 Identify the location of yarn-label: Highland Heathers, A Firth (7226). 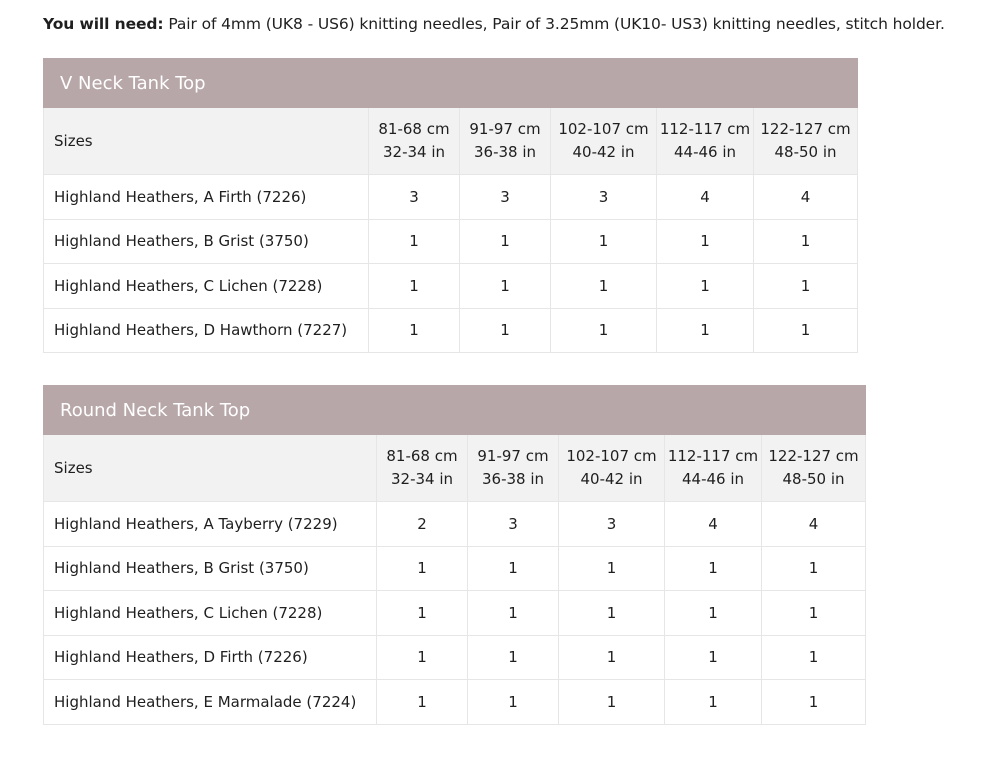
(206, 197).